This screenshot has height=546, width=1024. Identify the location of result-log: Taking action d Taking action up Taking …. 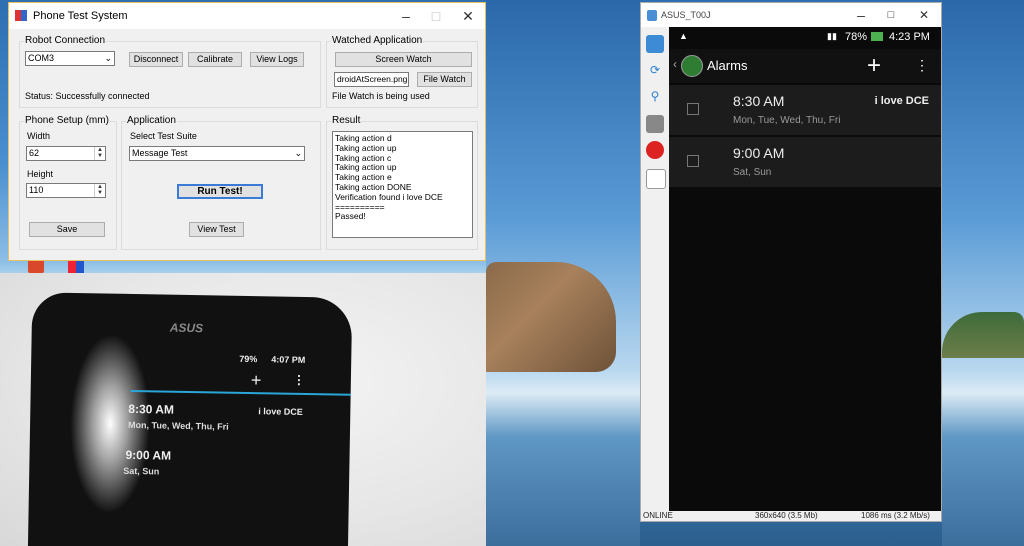
(402, 184).